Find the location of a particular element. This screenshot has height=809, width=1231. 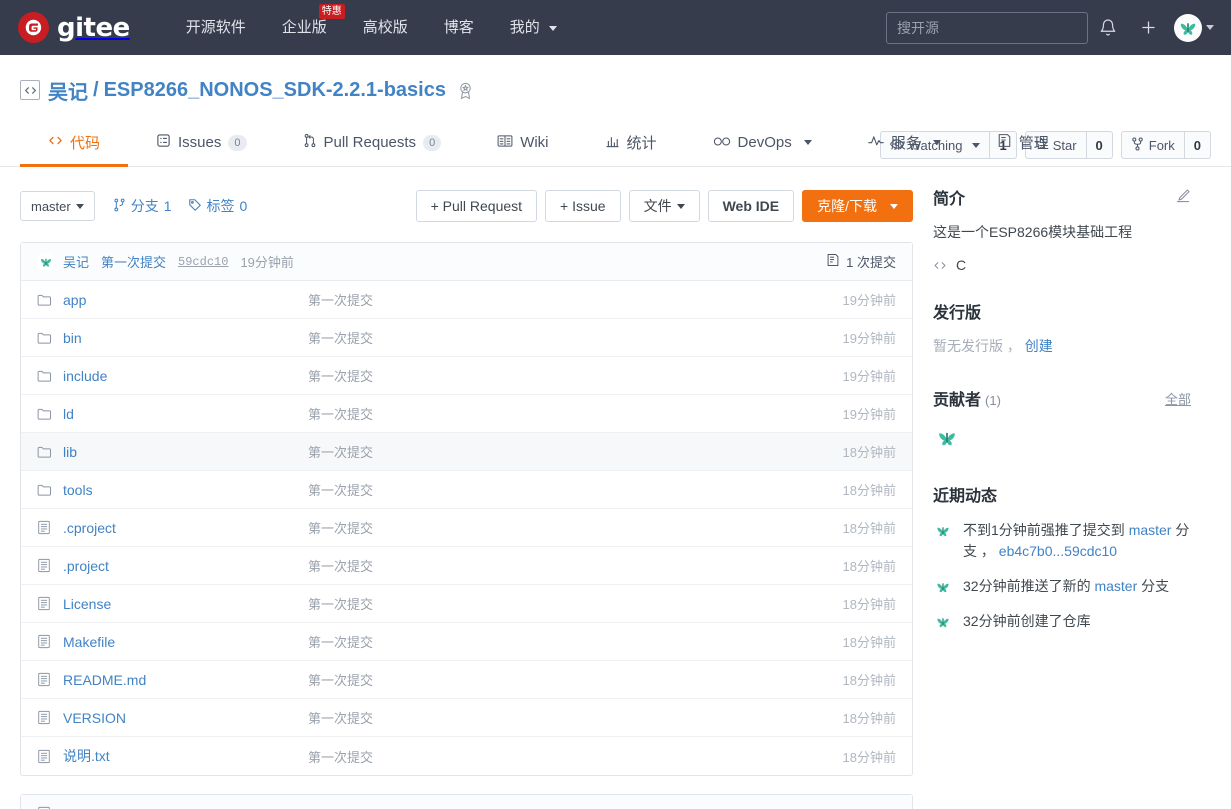

tab-devops: DevOps is located at coordinates (762, 144).